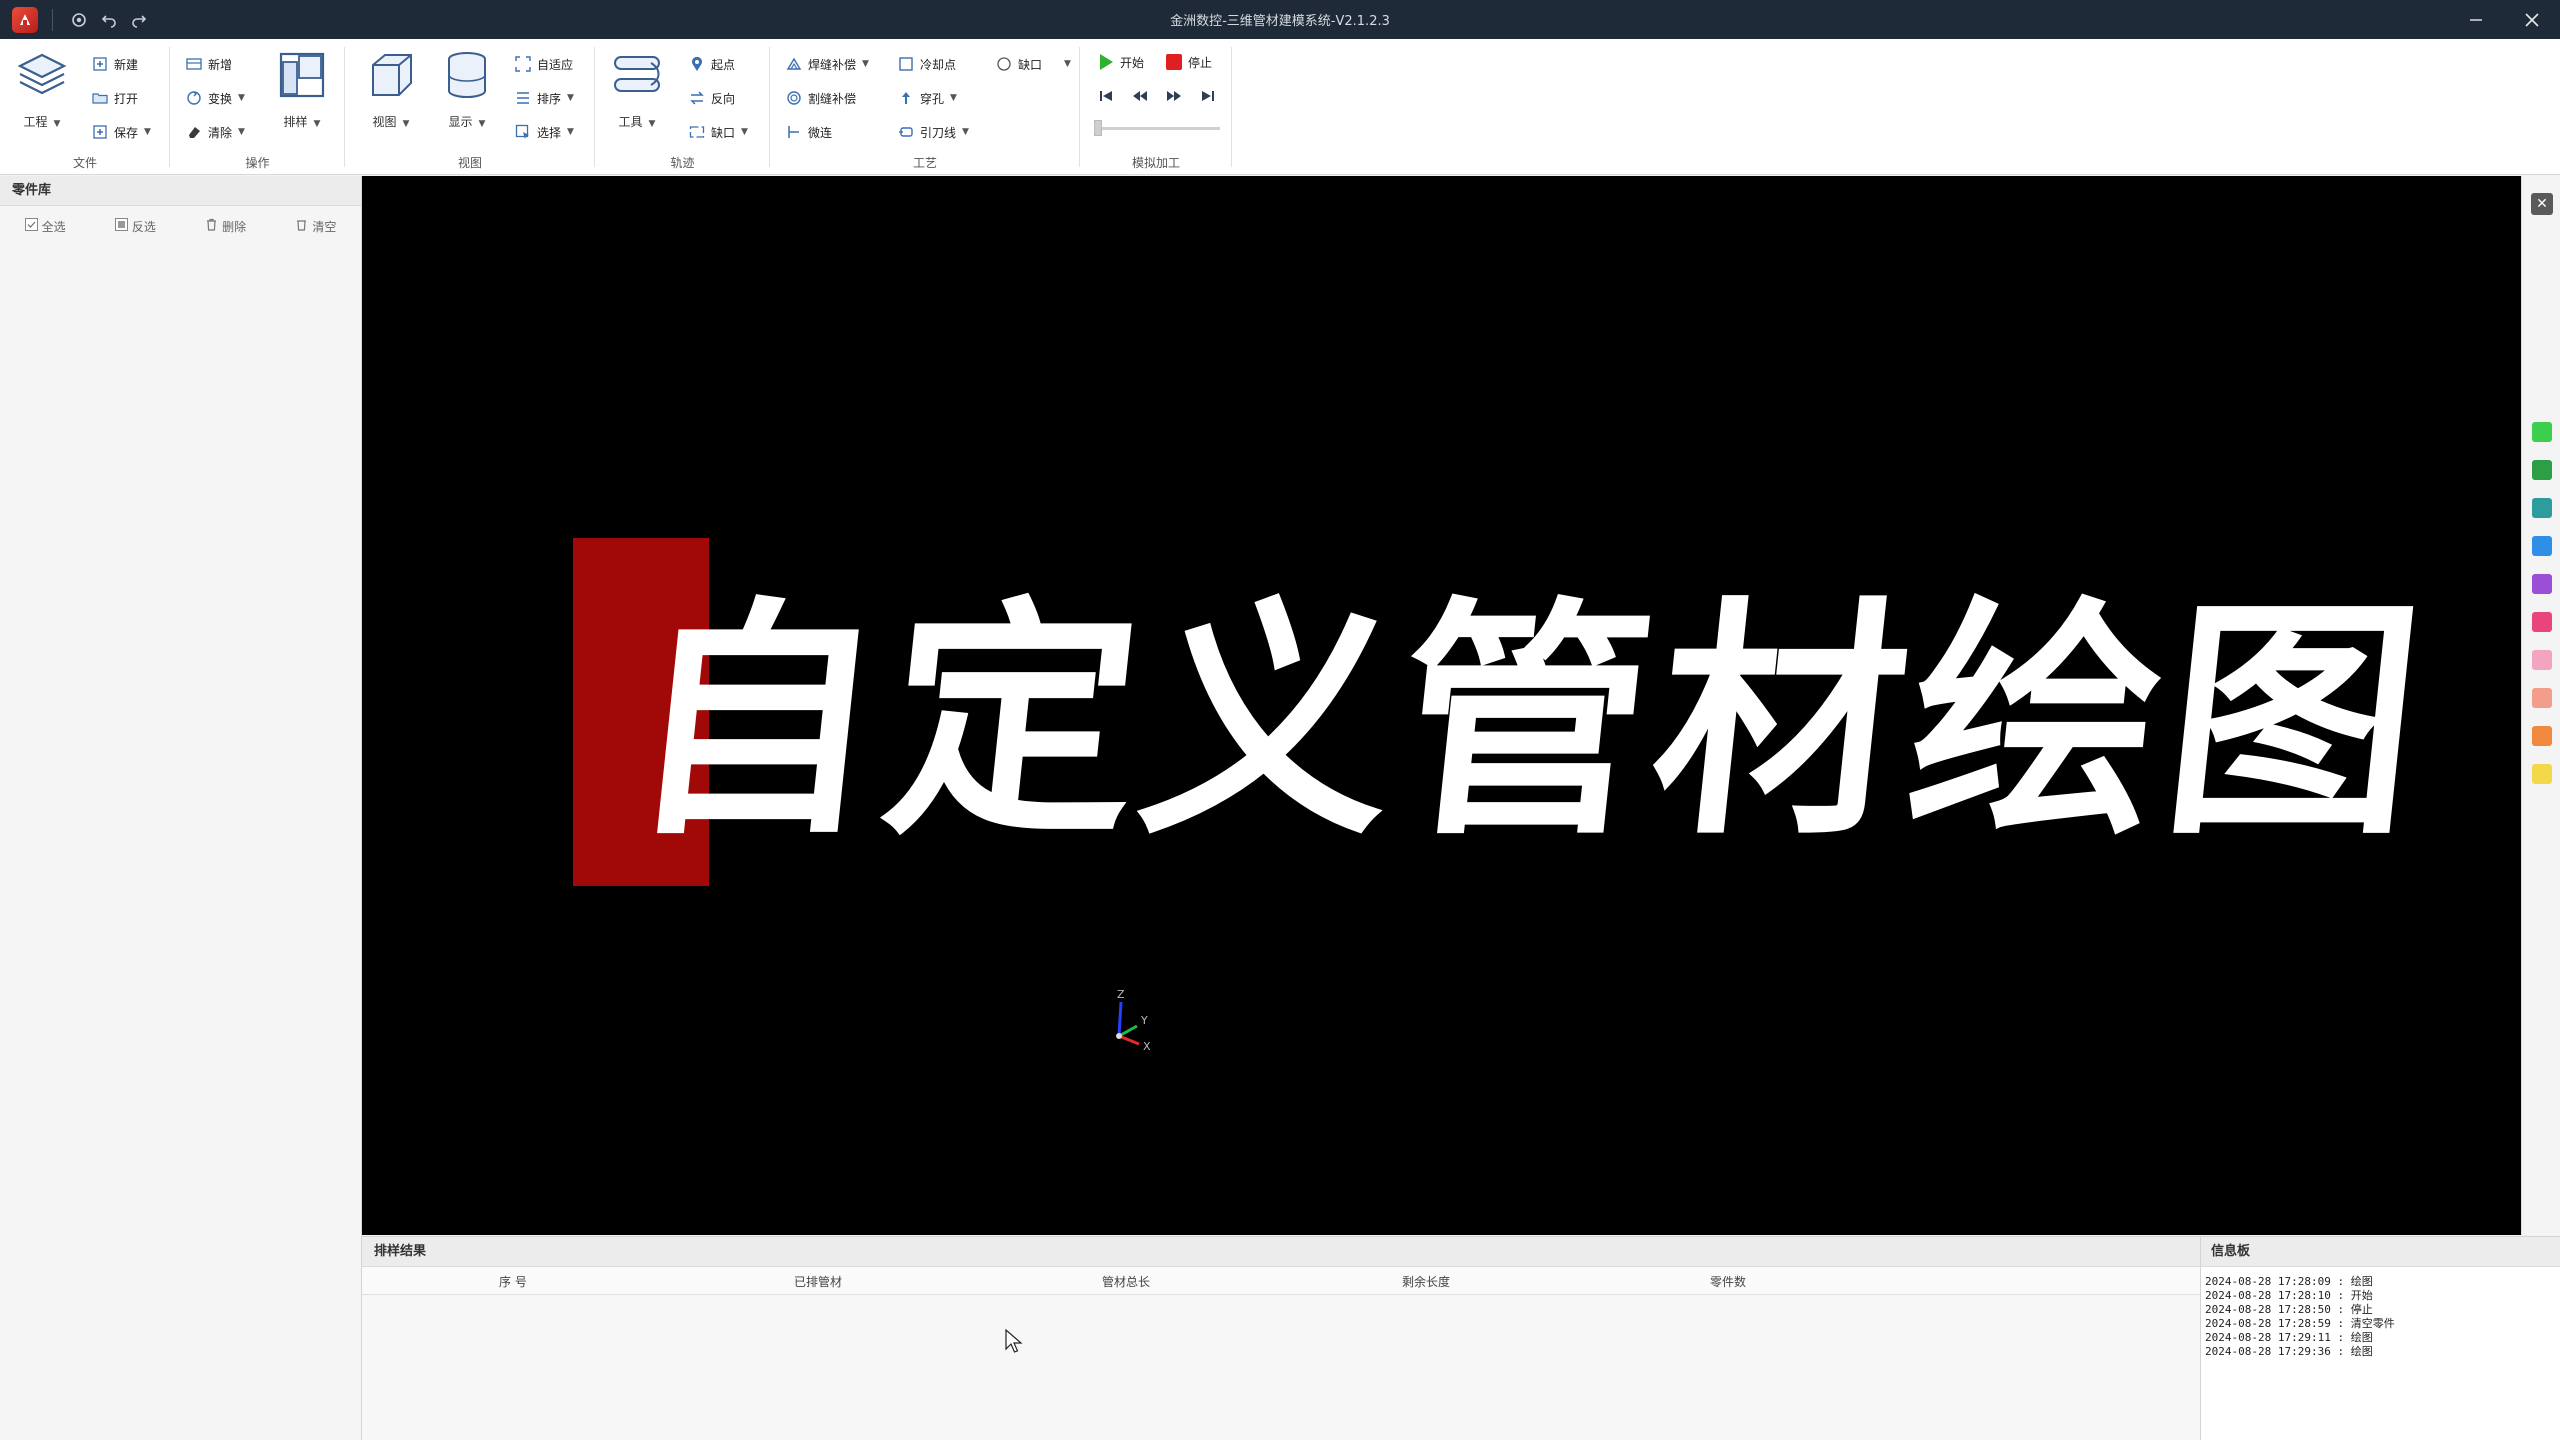 Image resolution: width=2560 pixels, height=1440 pixels. I want to click on view-group-label: 视图, so click(469, 163).